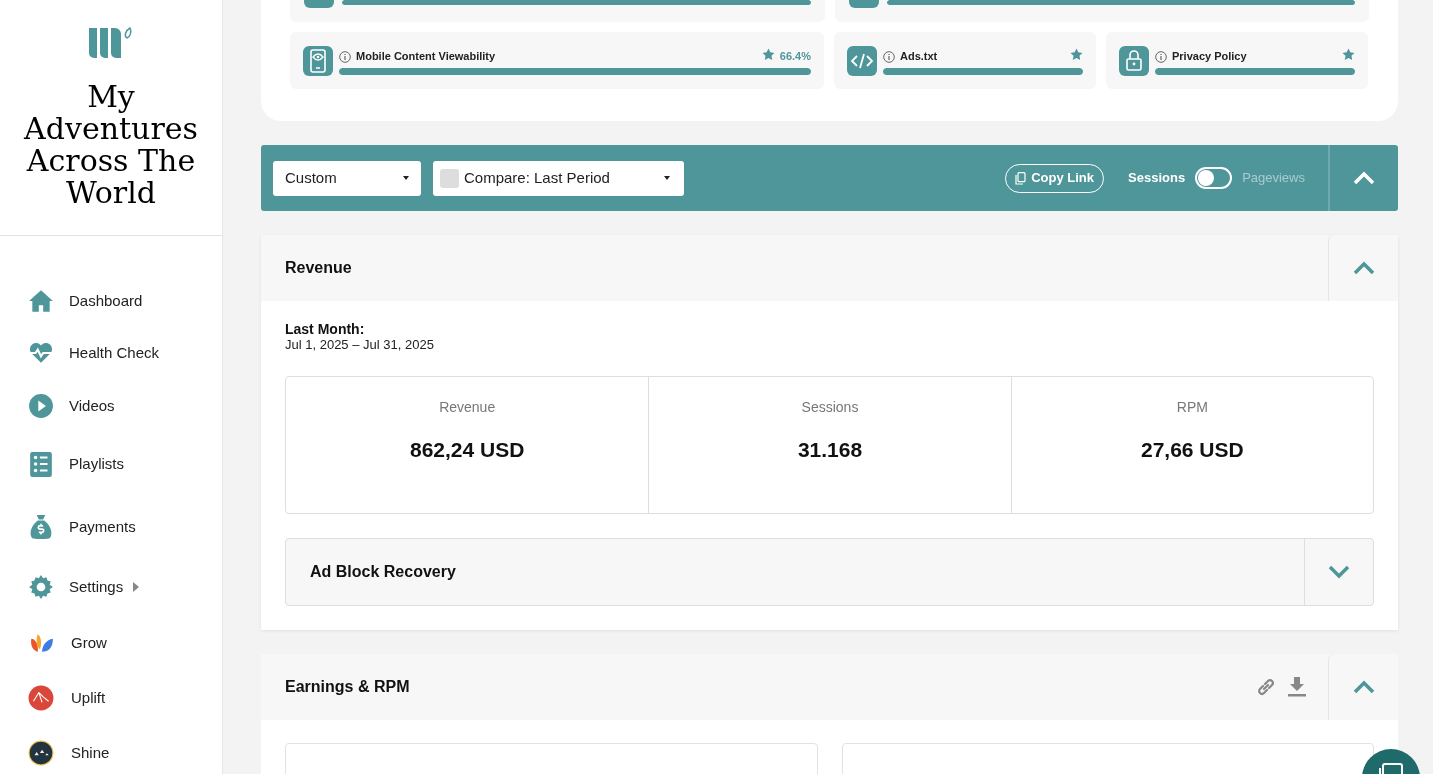 Image resolution: width=1433 pixels, height=774 pixels. Describe the element at coordinates (41, 464) in the screenshot. I see `list-icon` at that location.